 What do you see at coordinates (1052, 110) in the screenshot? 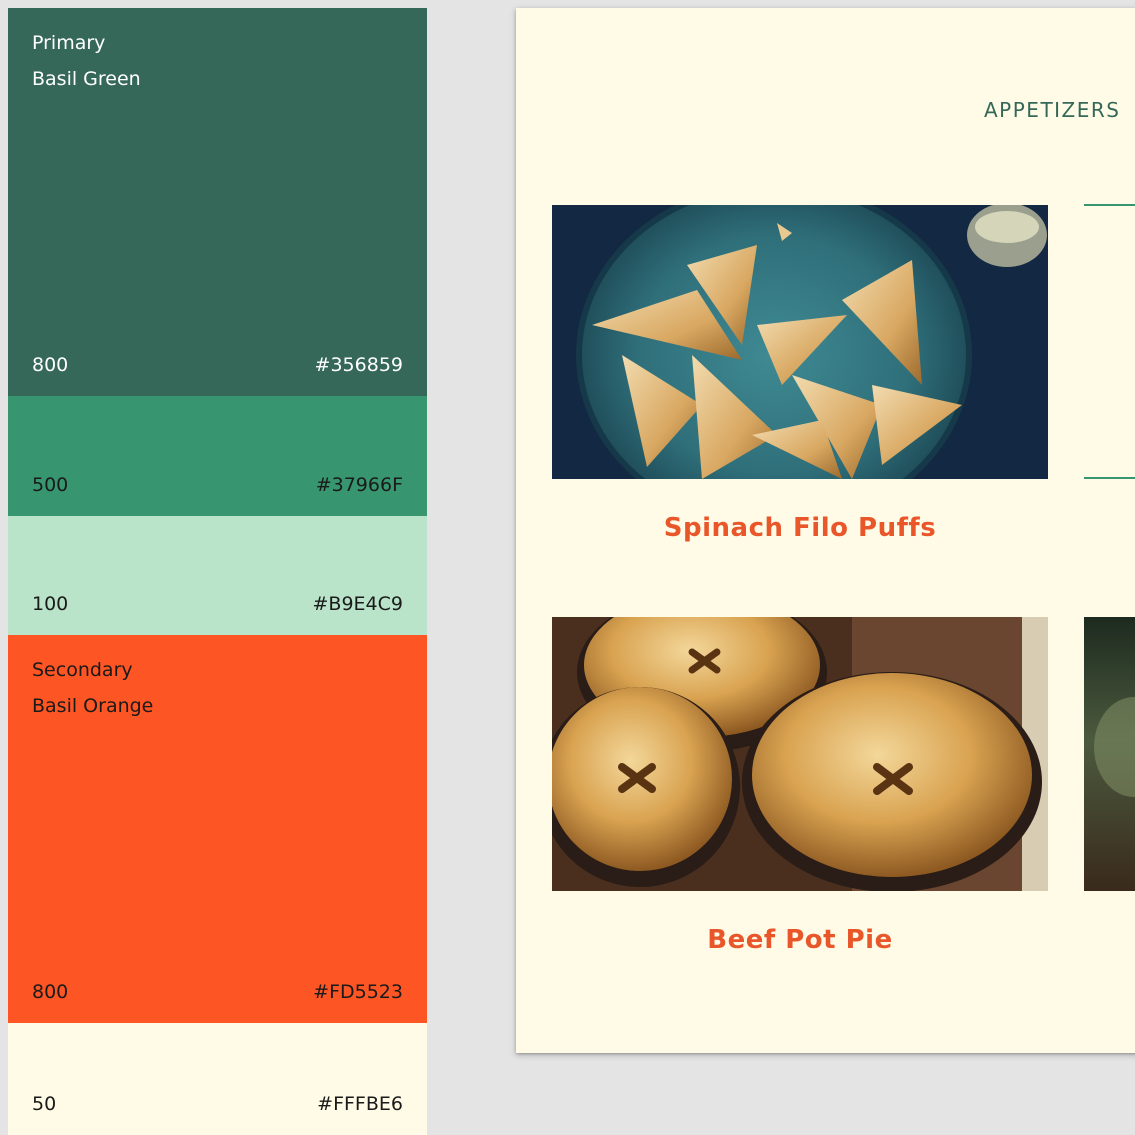
I see `section-title: APPETIZERS` at bounding box center [1052, 110].